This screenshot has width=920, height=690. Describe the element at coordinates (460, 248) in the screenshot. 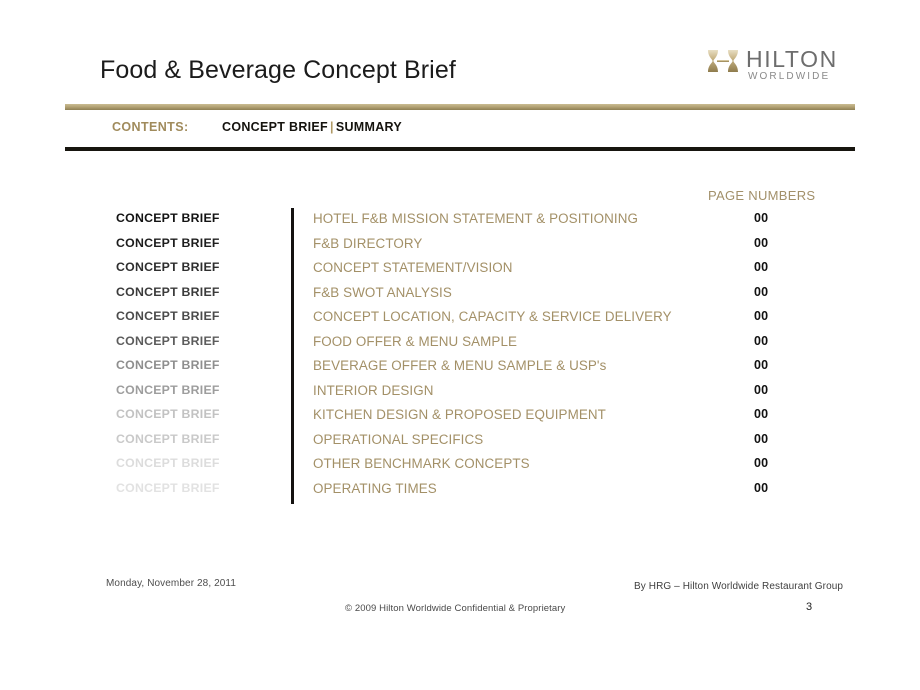

I see `table-row: CONCEPT BRIEF F&B DIRECTORY 00` at that location.